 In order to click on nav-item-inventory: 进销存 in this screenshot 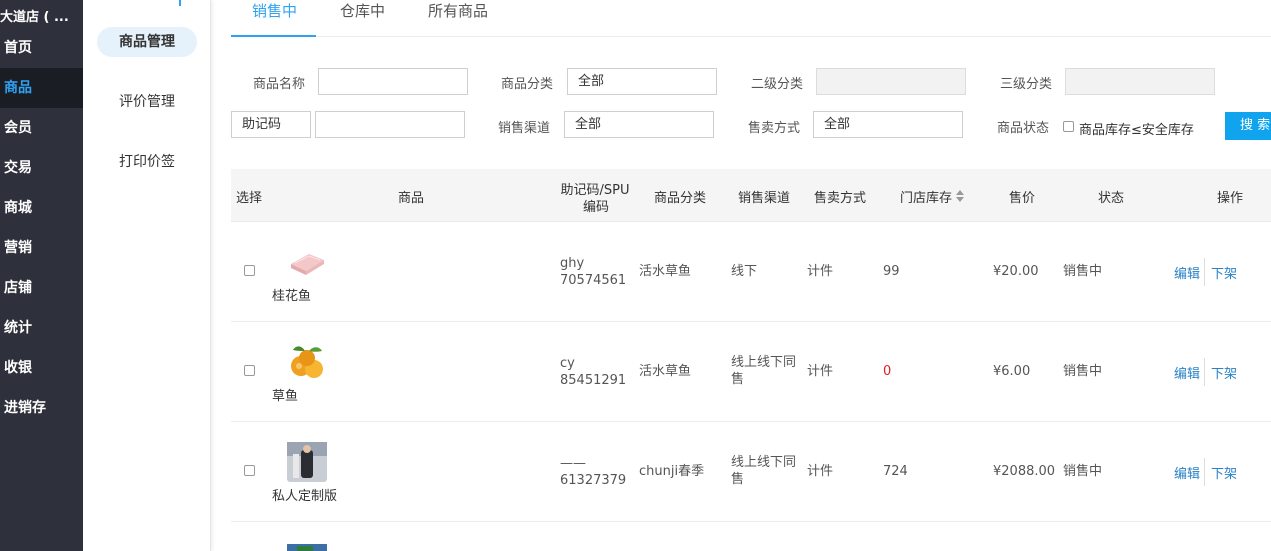, I will do `click(41, 408)`.